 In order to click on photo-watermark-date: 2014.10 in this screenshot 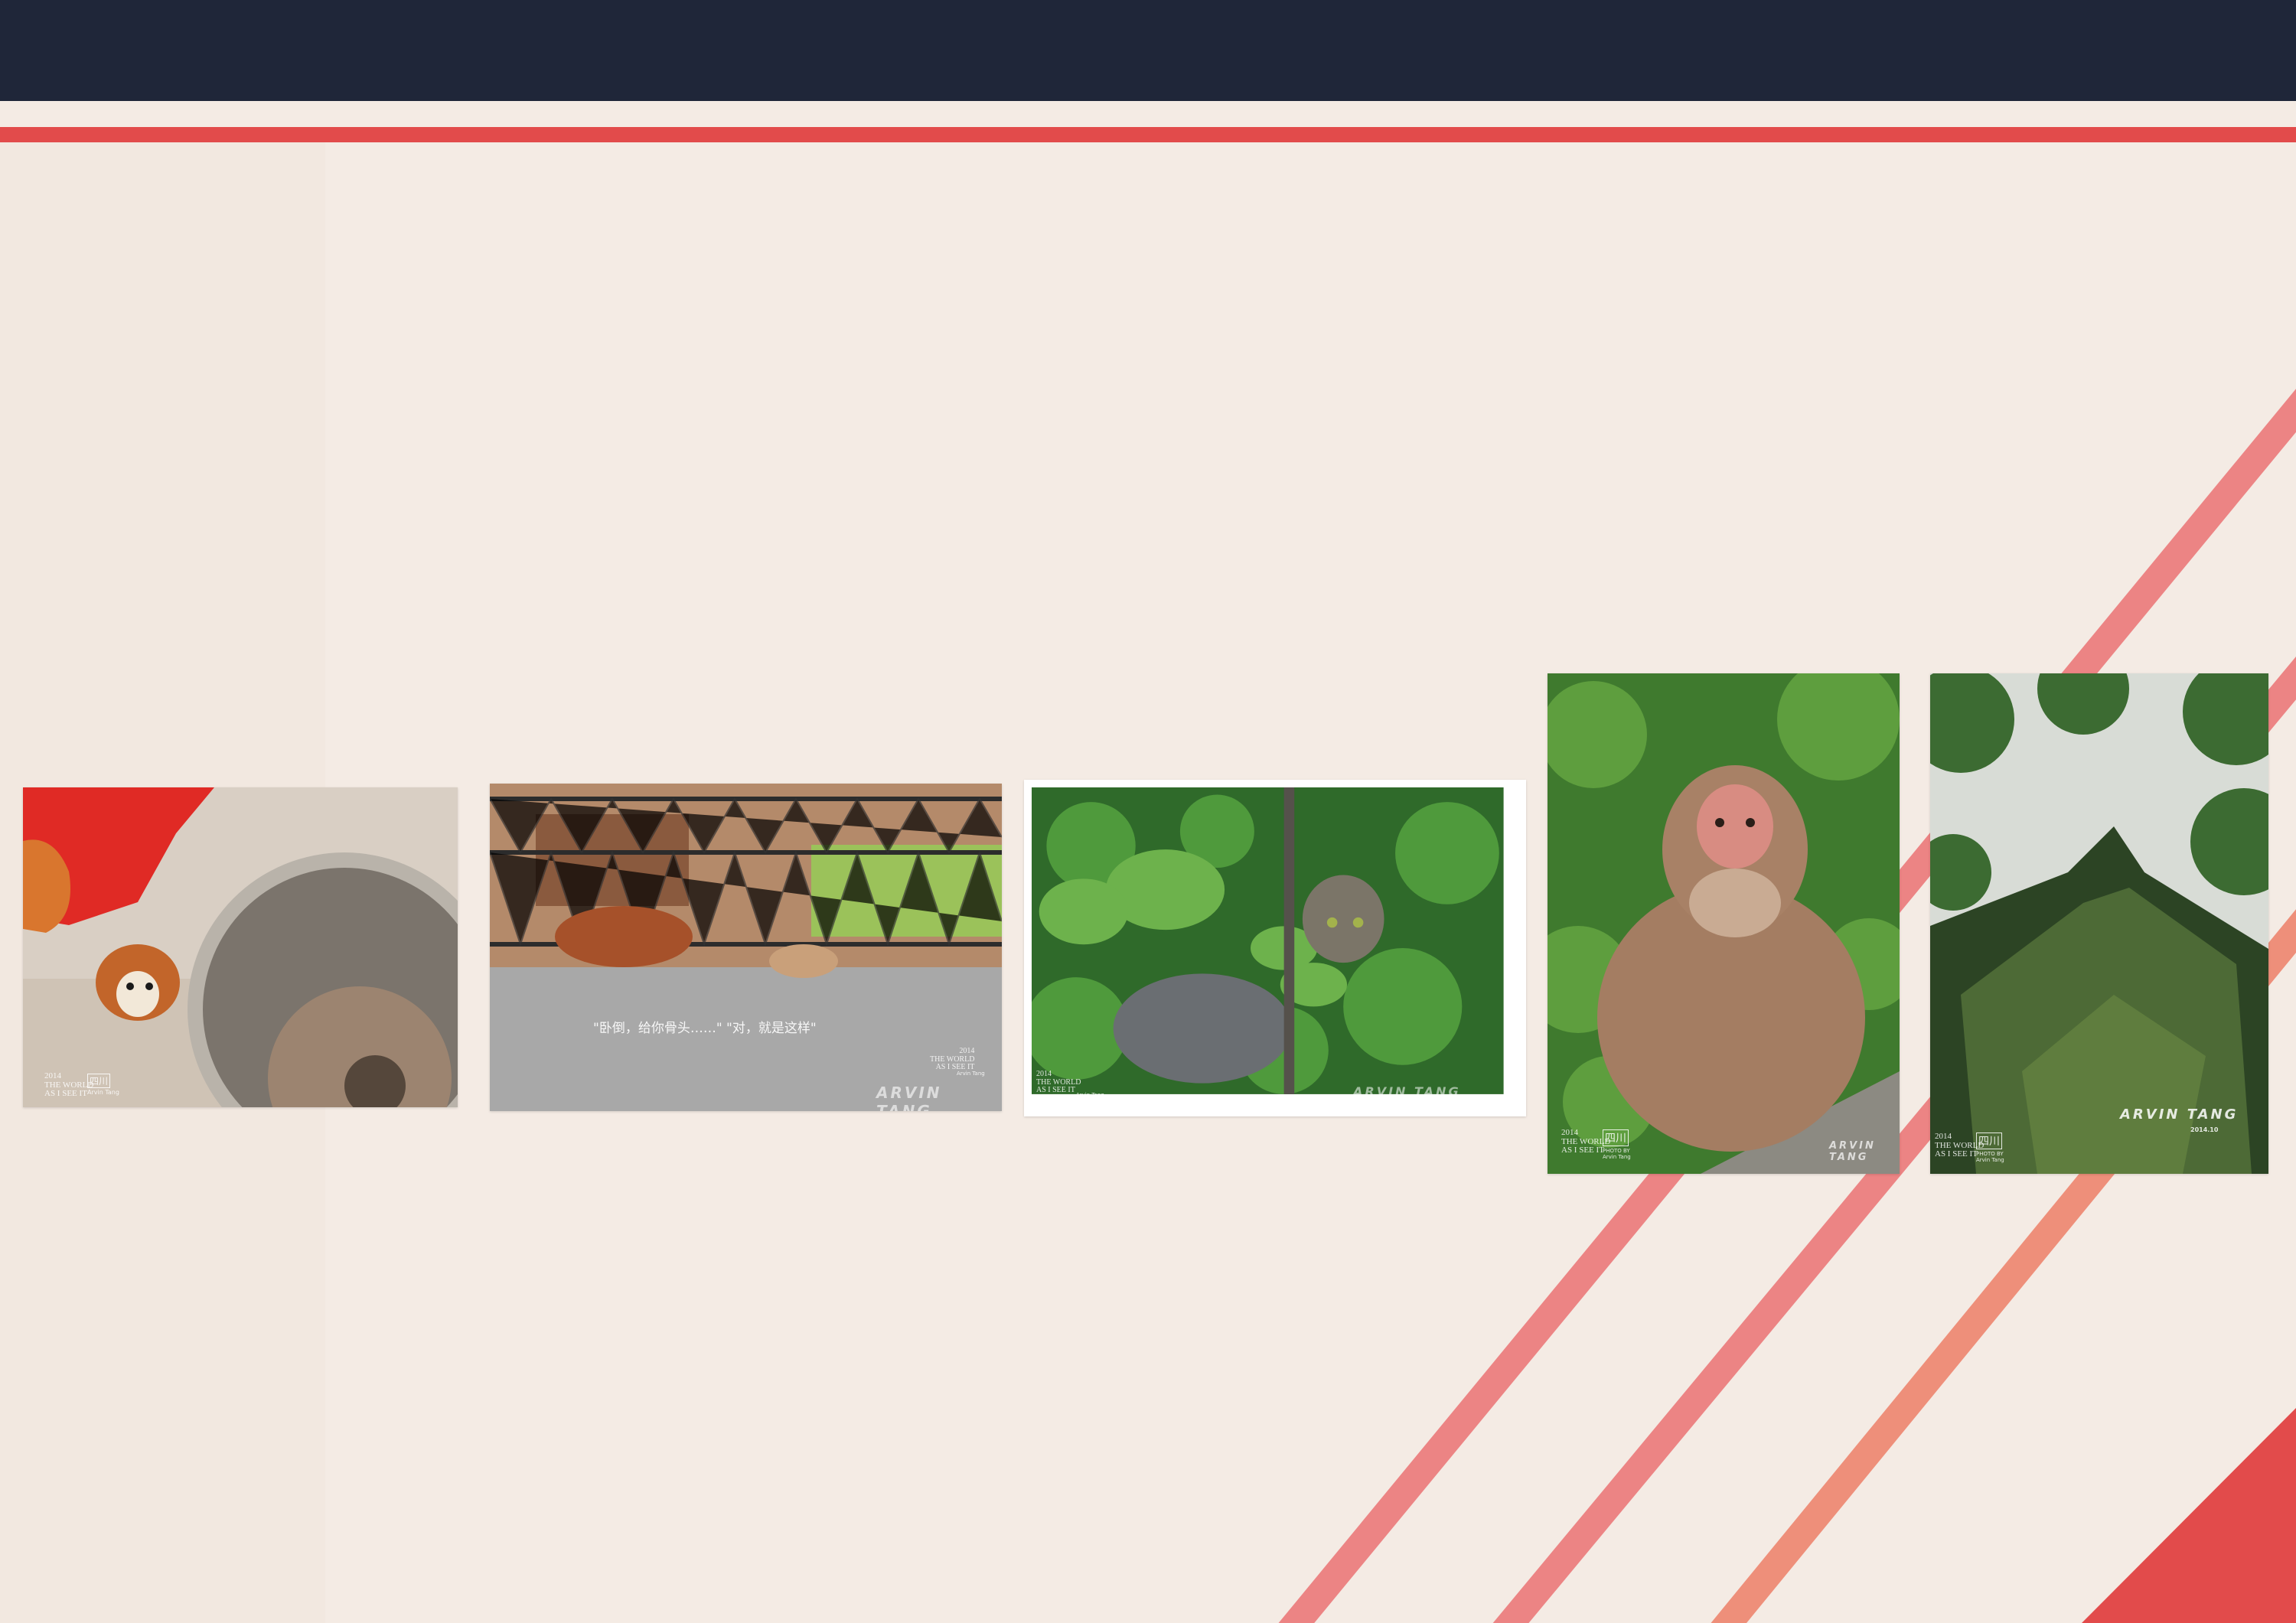, I will do `click(2204, 1129)`.